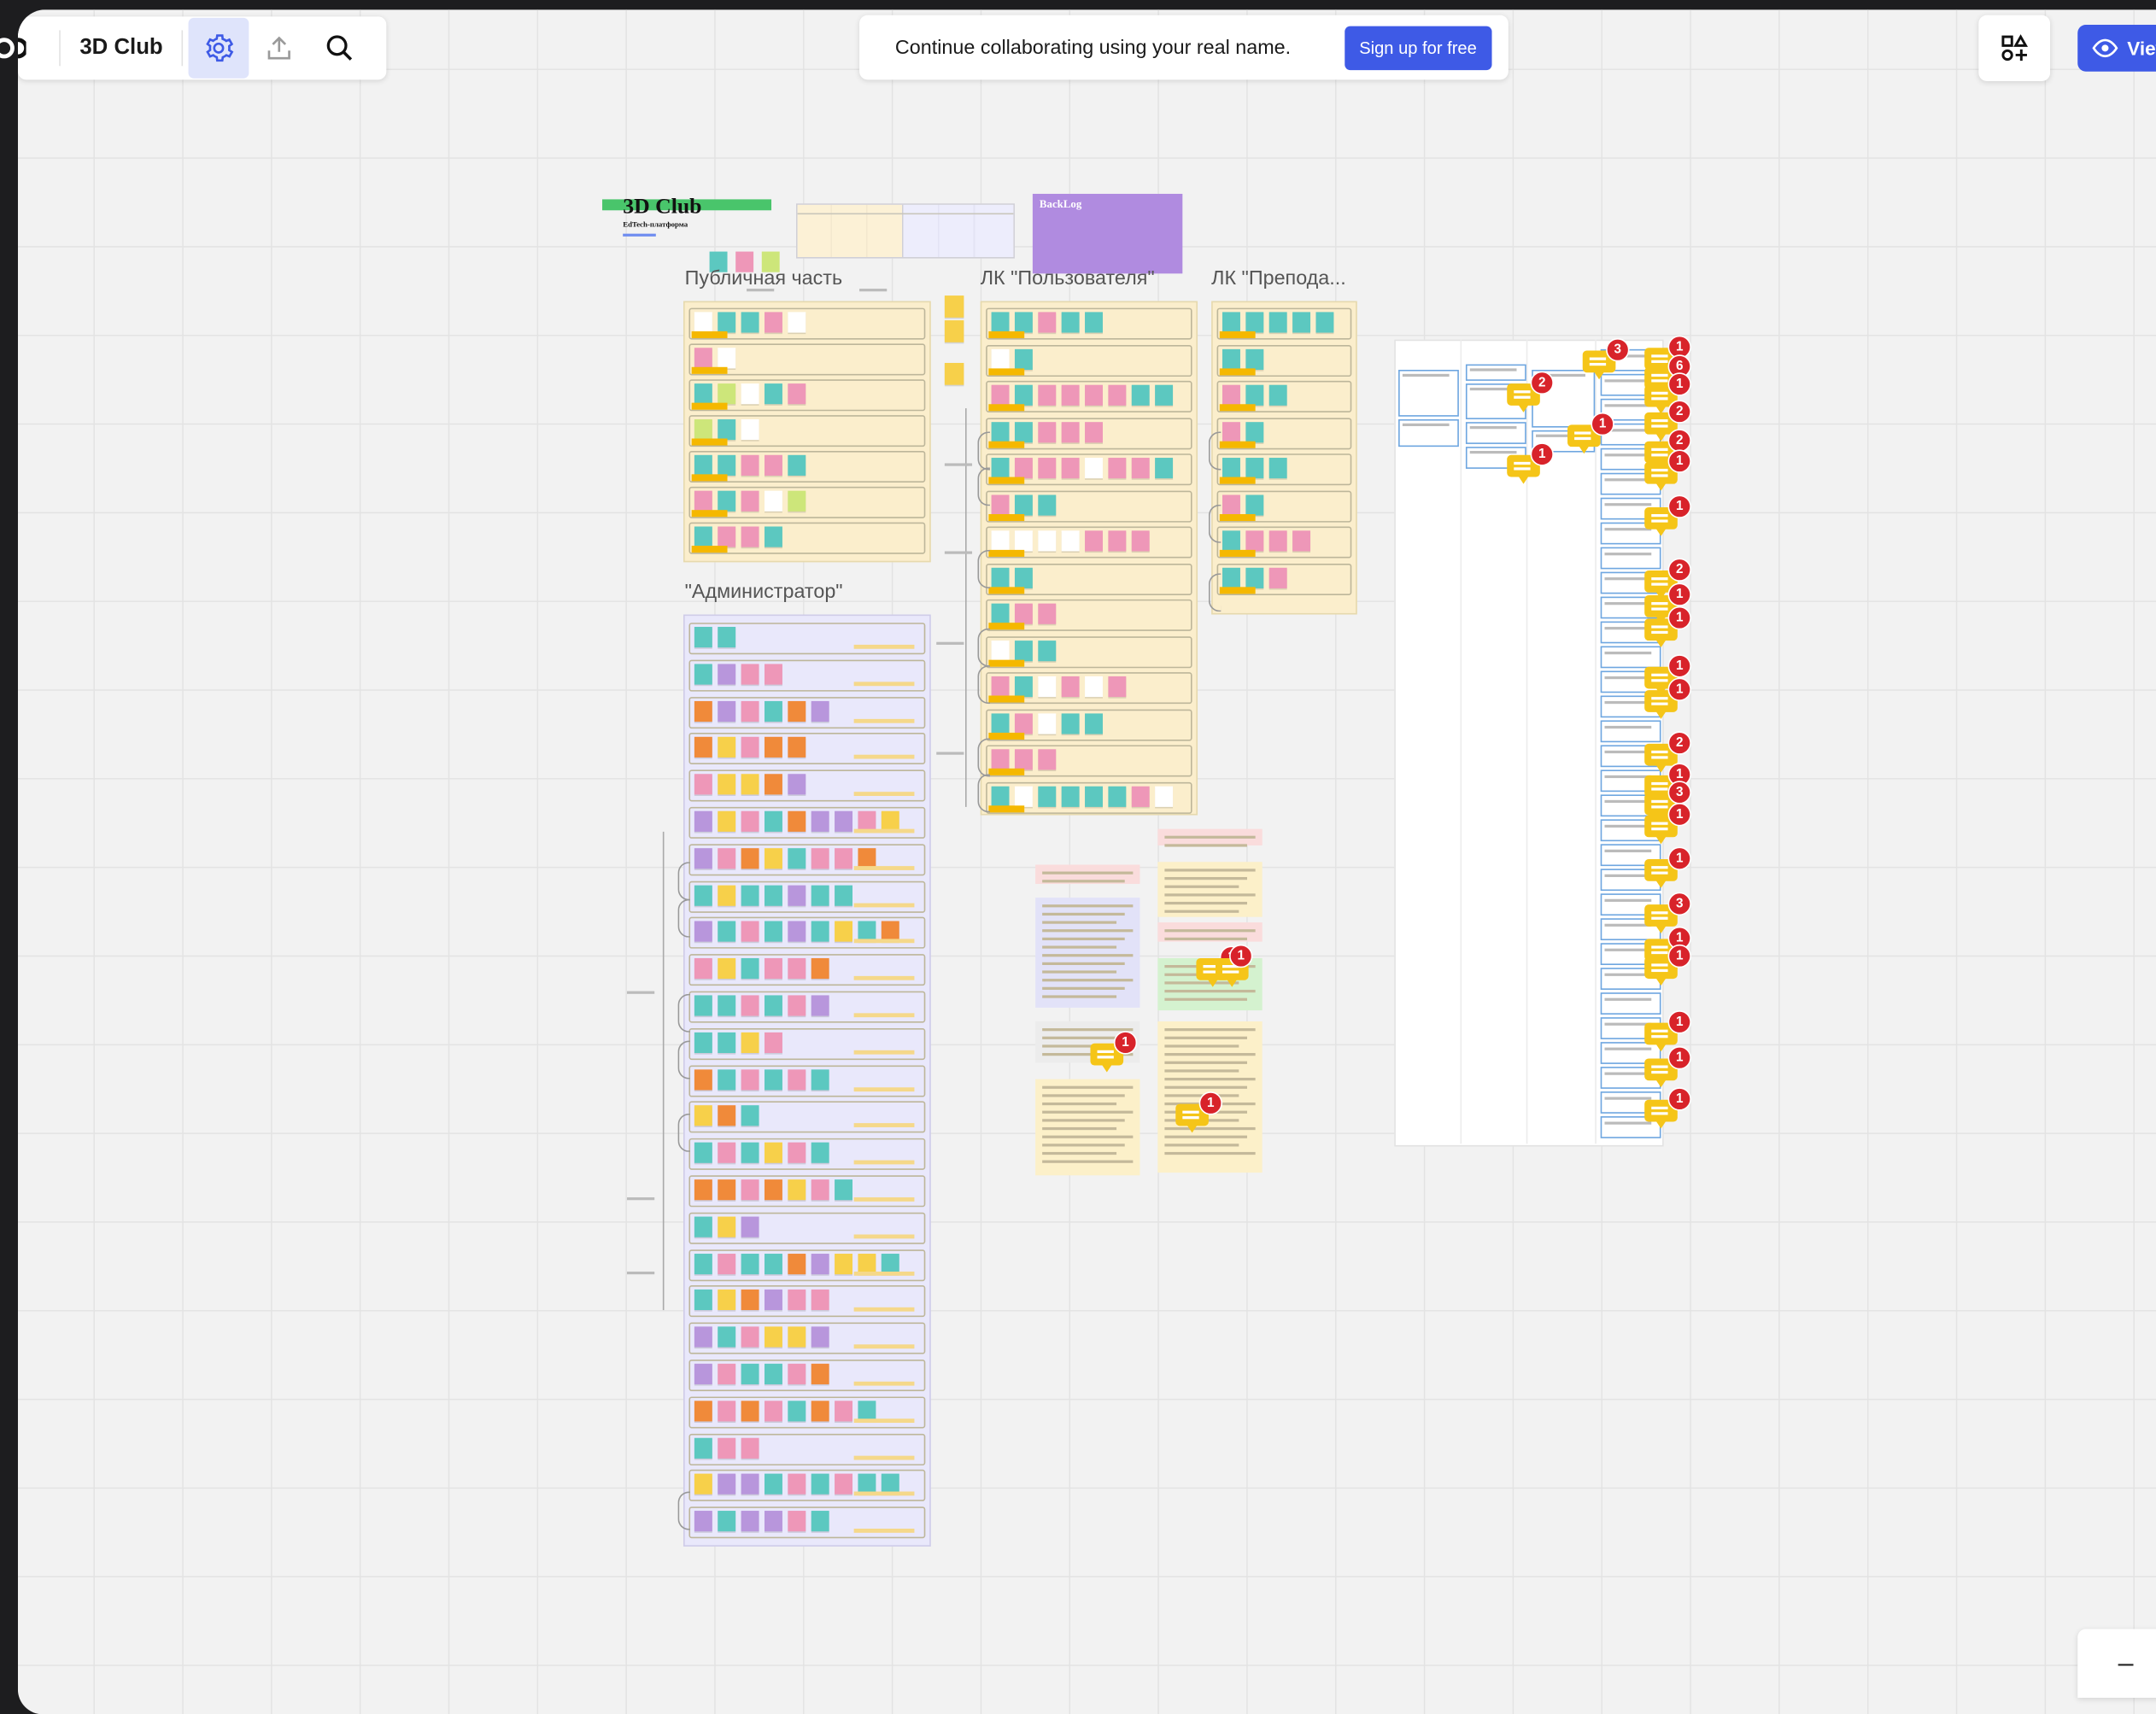 This screenshot has height=1714, width=2156. What do you see at coordinates (2116, 1664) in the screenshot?
I see `zoom-out-button: –` at bounding box center [2116, 1664].